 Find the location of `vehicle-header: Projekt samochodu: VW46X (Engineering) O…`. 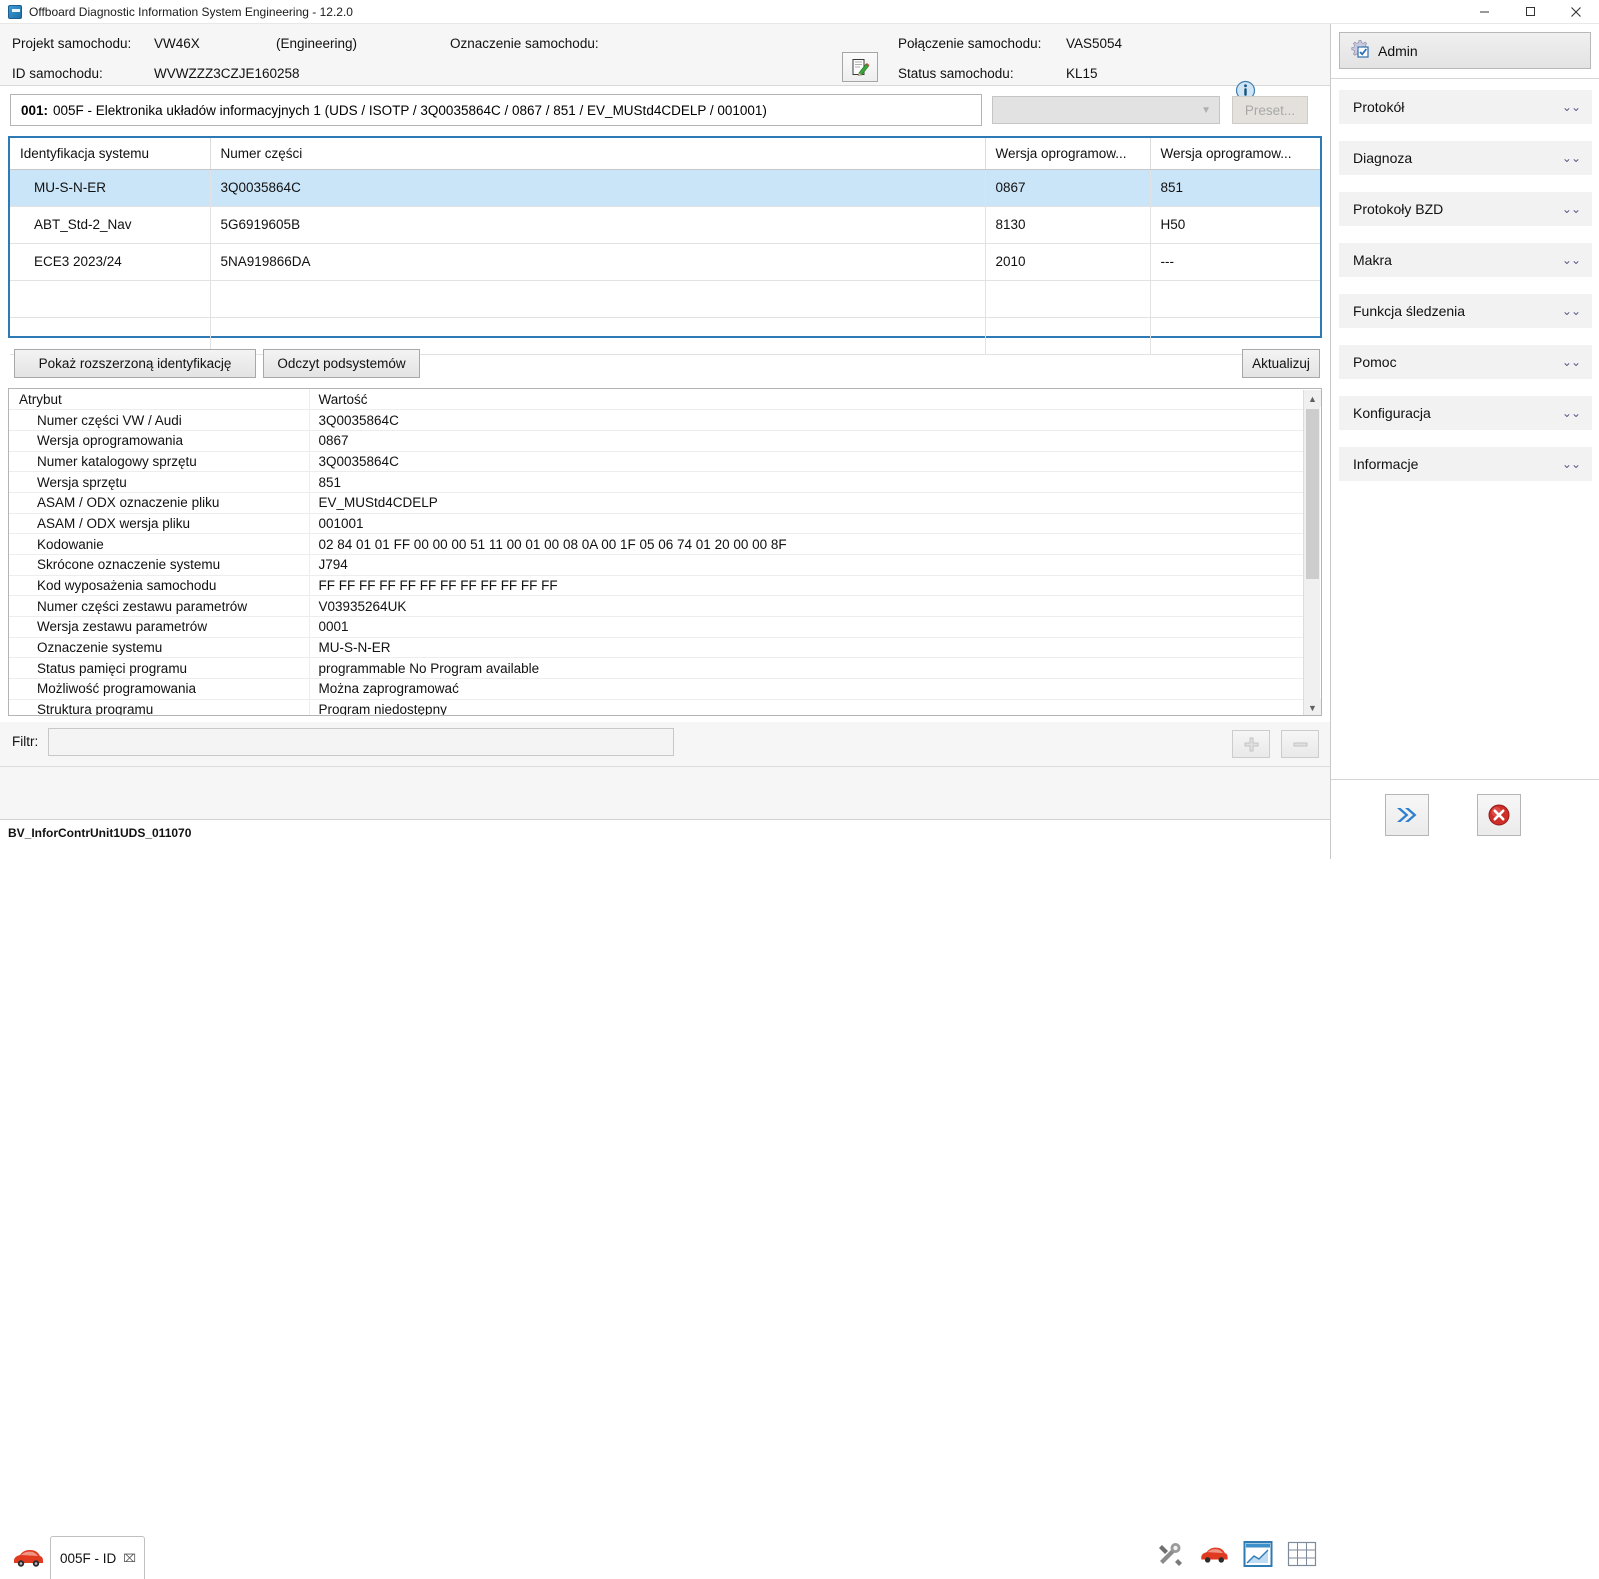

vehicle-header: Projekt samochodu: VW46X (Engineering) O… is located at coordinates (665, 62).